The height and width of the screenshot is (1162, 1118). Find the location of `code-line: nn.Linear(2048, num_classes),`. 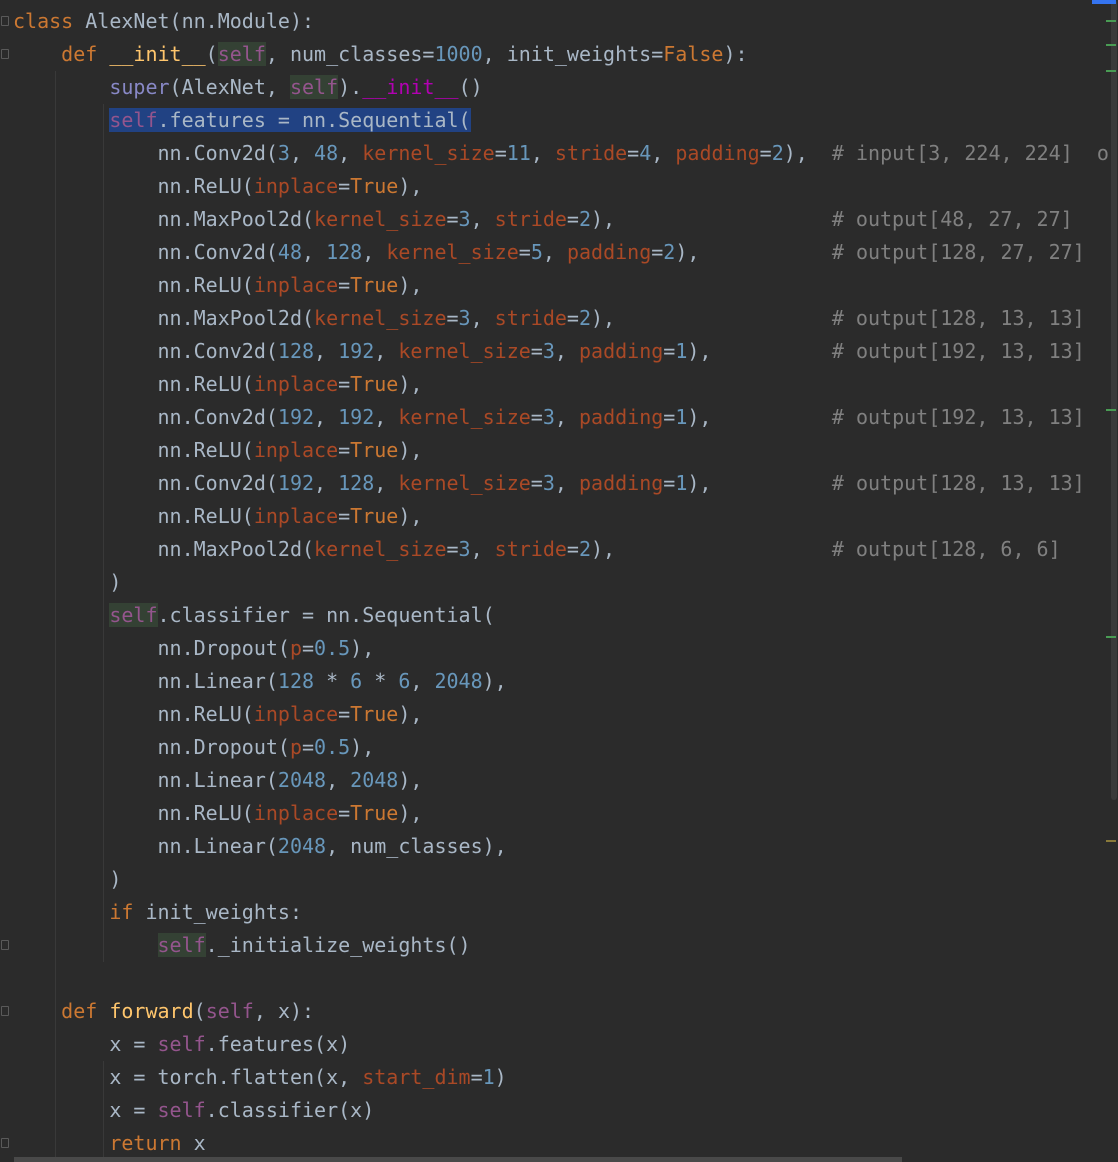

code-line: nn.Linear(2048, num_classes), is located at coordinates (555, 846).